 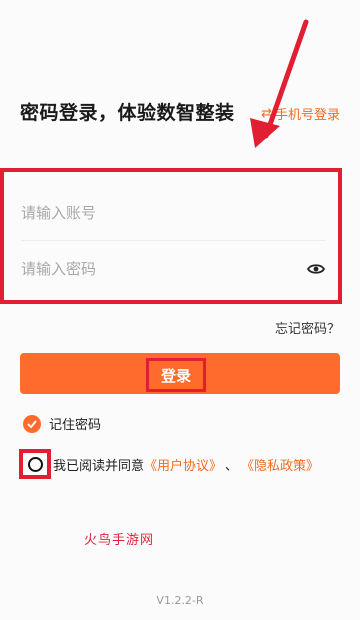 I want to click on password-field, so click(x=173, y=269).